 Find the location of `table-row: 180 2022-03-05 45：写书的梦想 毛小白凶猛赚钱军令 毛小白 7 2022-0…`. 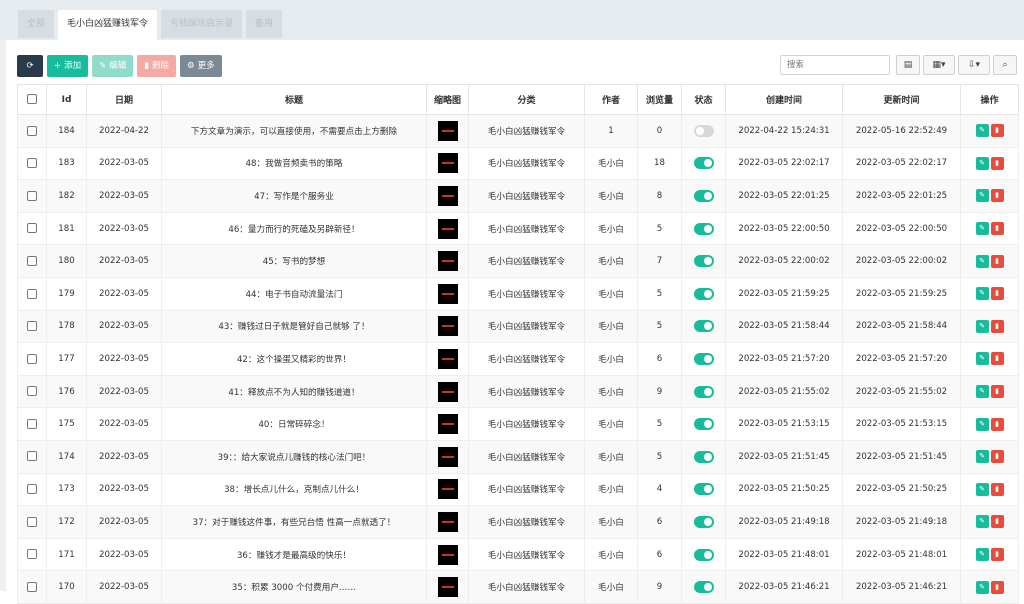

table-row: 180 2022-03-05 45：写书的梦想 毛小白凶猛赚钱军令 毛小白 7 2022-0… is located at coordinates (518, 261).